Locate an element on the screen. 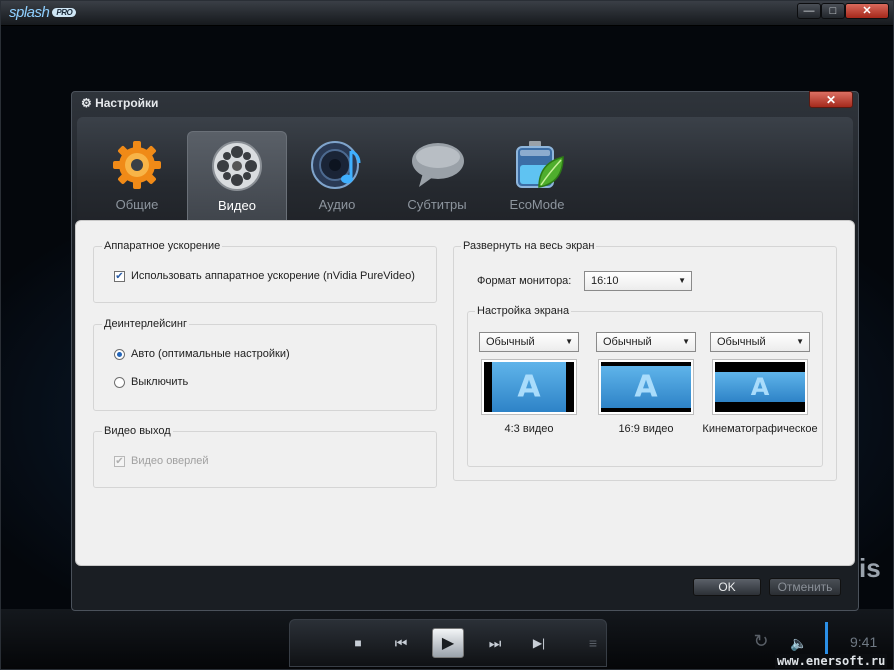 The width and height of the screenshot is (894, 670). preset-4-3-select: Обычный ▼ is located at coordinates (529, 342).